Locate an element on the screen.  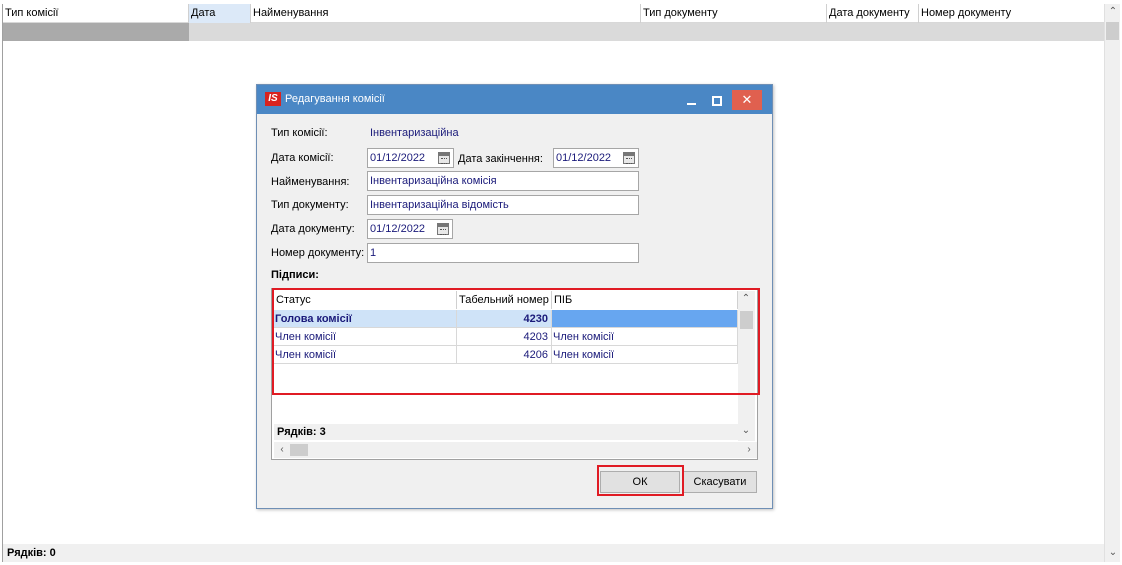
dialog-title: Редагування комісії is located at coordinates (335, 99).